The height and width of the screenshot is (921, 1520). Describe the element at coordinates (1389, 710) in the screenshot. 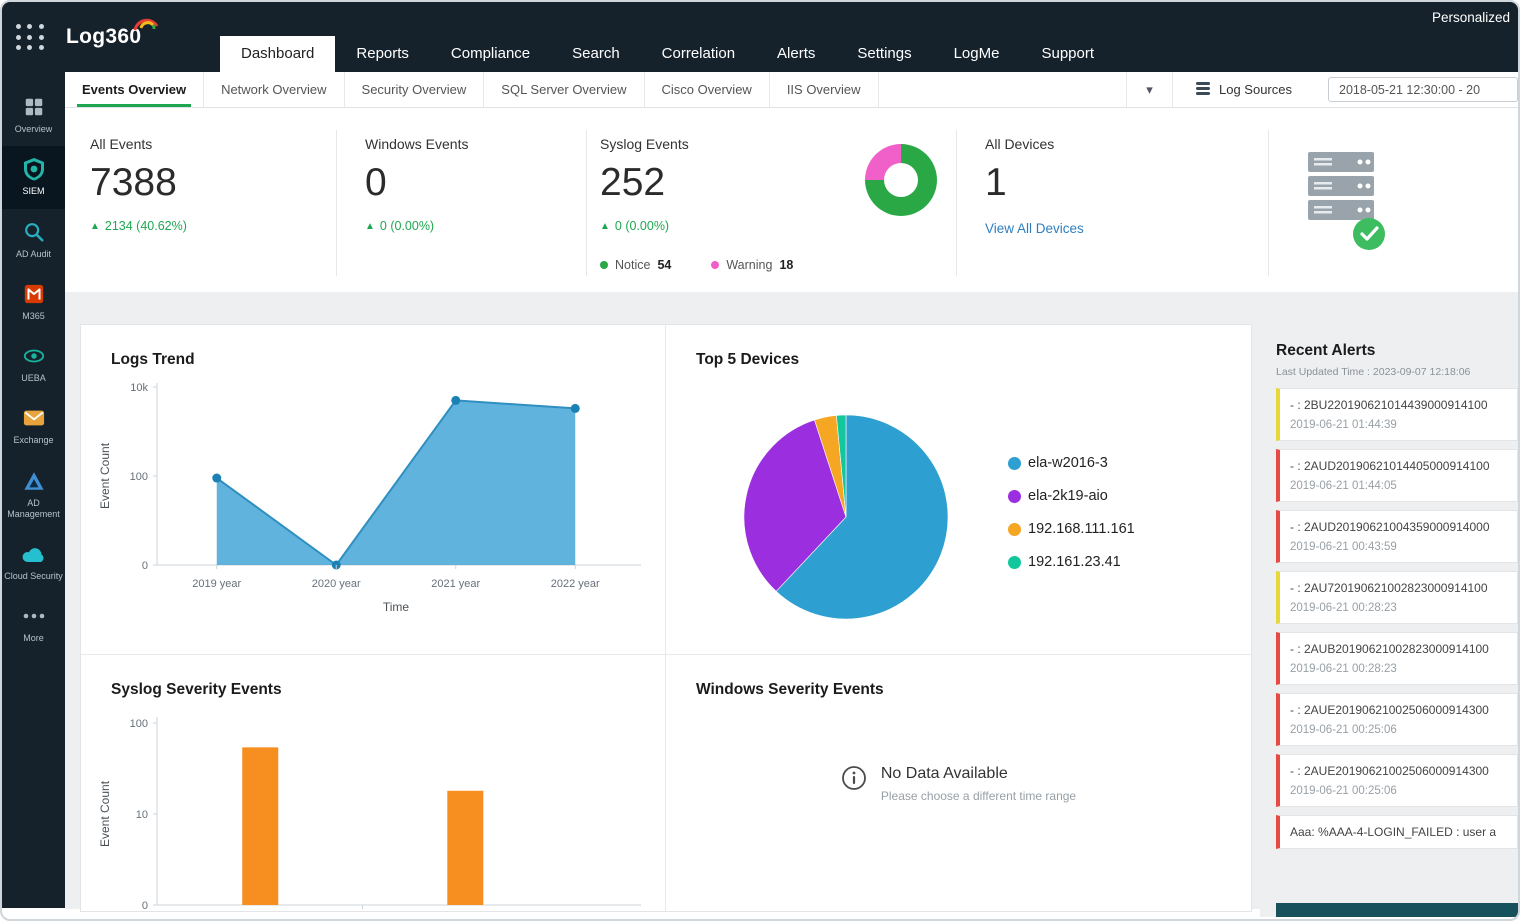

I see `alert-text: - : 2AUE20190621002506000914300` at that location.